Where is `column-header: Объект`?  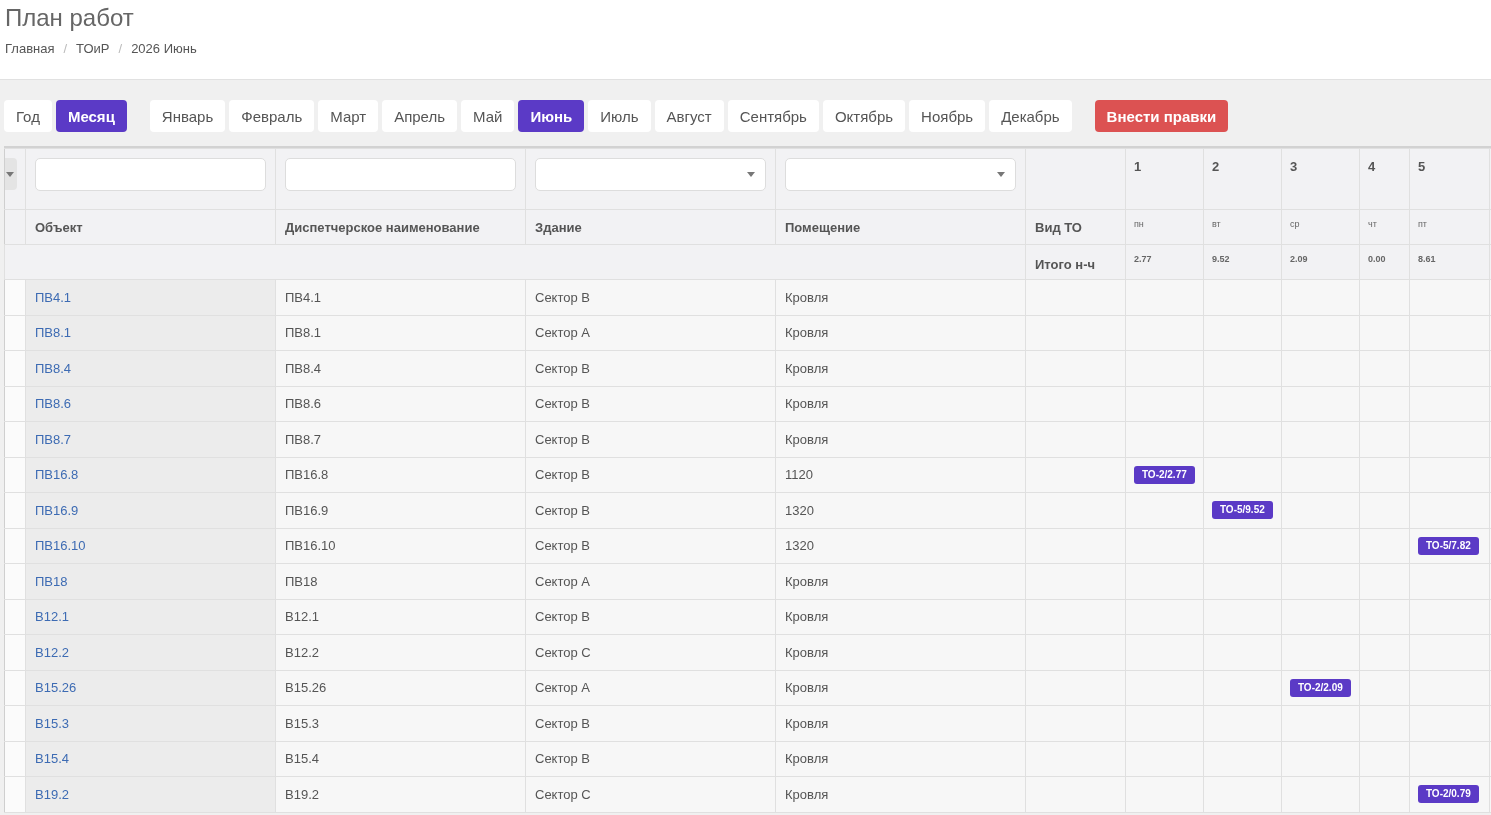
column-header: Объект is located at coordinates (150, 227).